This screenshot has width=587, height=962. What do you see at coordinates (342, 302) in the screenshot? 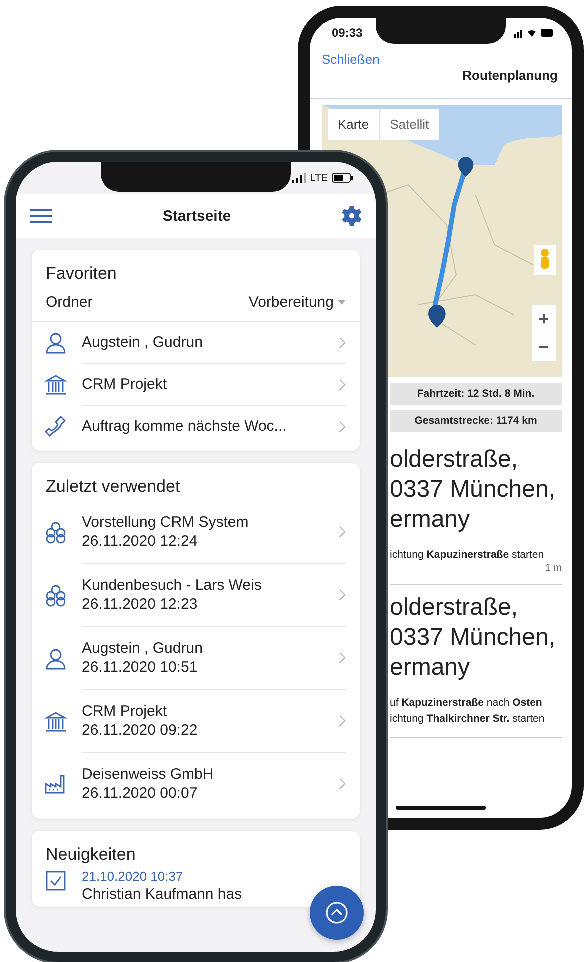
I see `caret-icon` at bounding box center [342, 302].